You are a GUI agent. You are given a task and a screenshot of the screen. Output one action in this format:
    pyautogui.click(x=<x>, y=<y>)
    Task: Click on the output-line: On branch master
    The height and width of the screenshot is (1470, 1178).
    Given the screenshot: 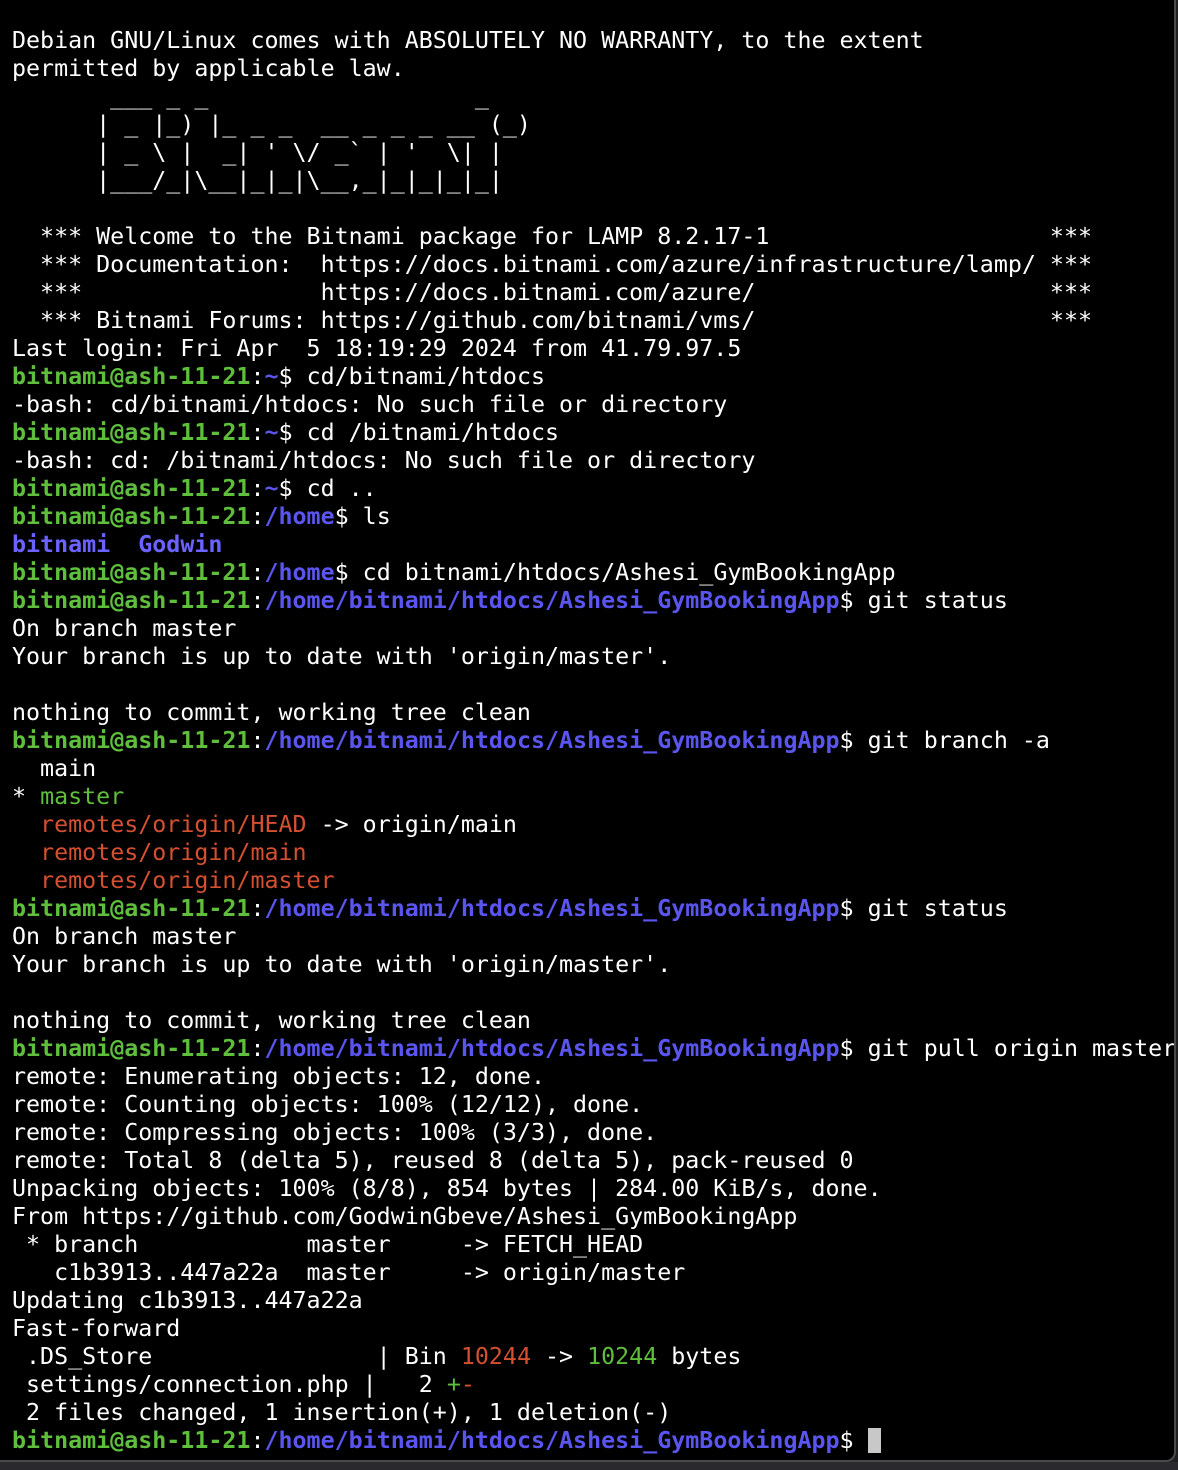 What is the action you would take?
    pyautogui.click(x=593, y=937)
    